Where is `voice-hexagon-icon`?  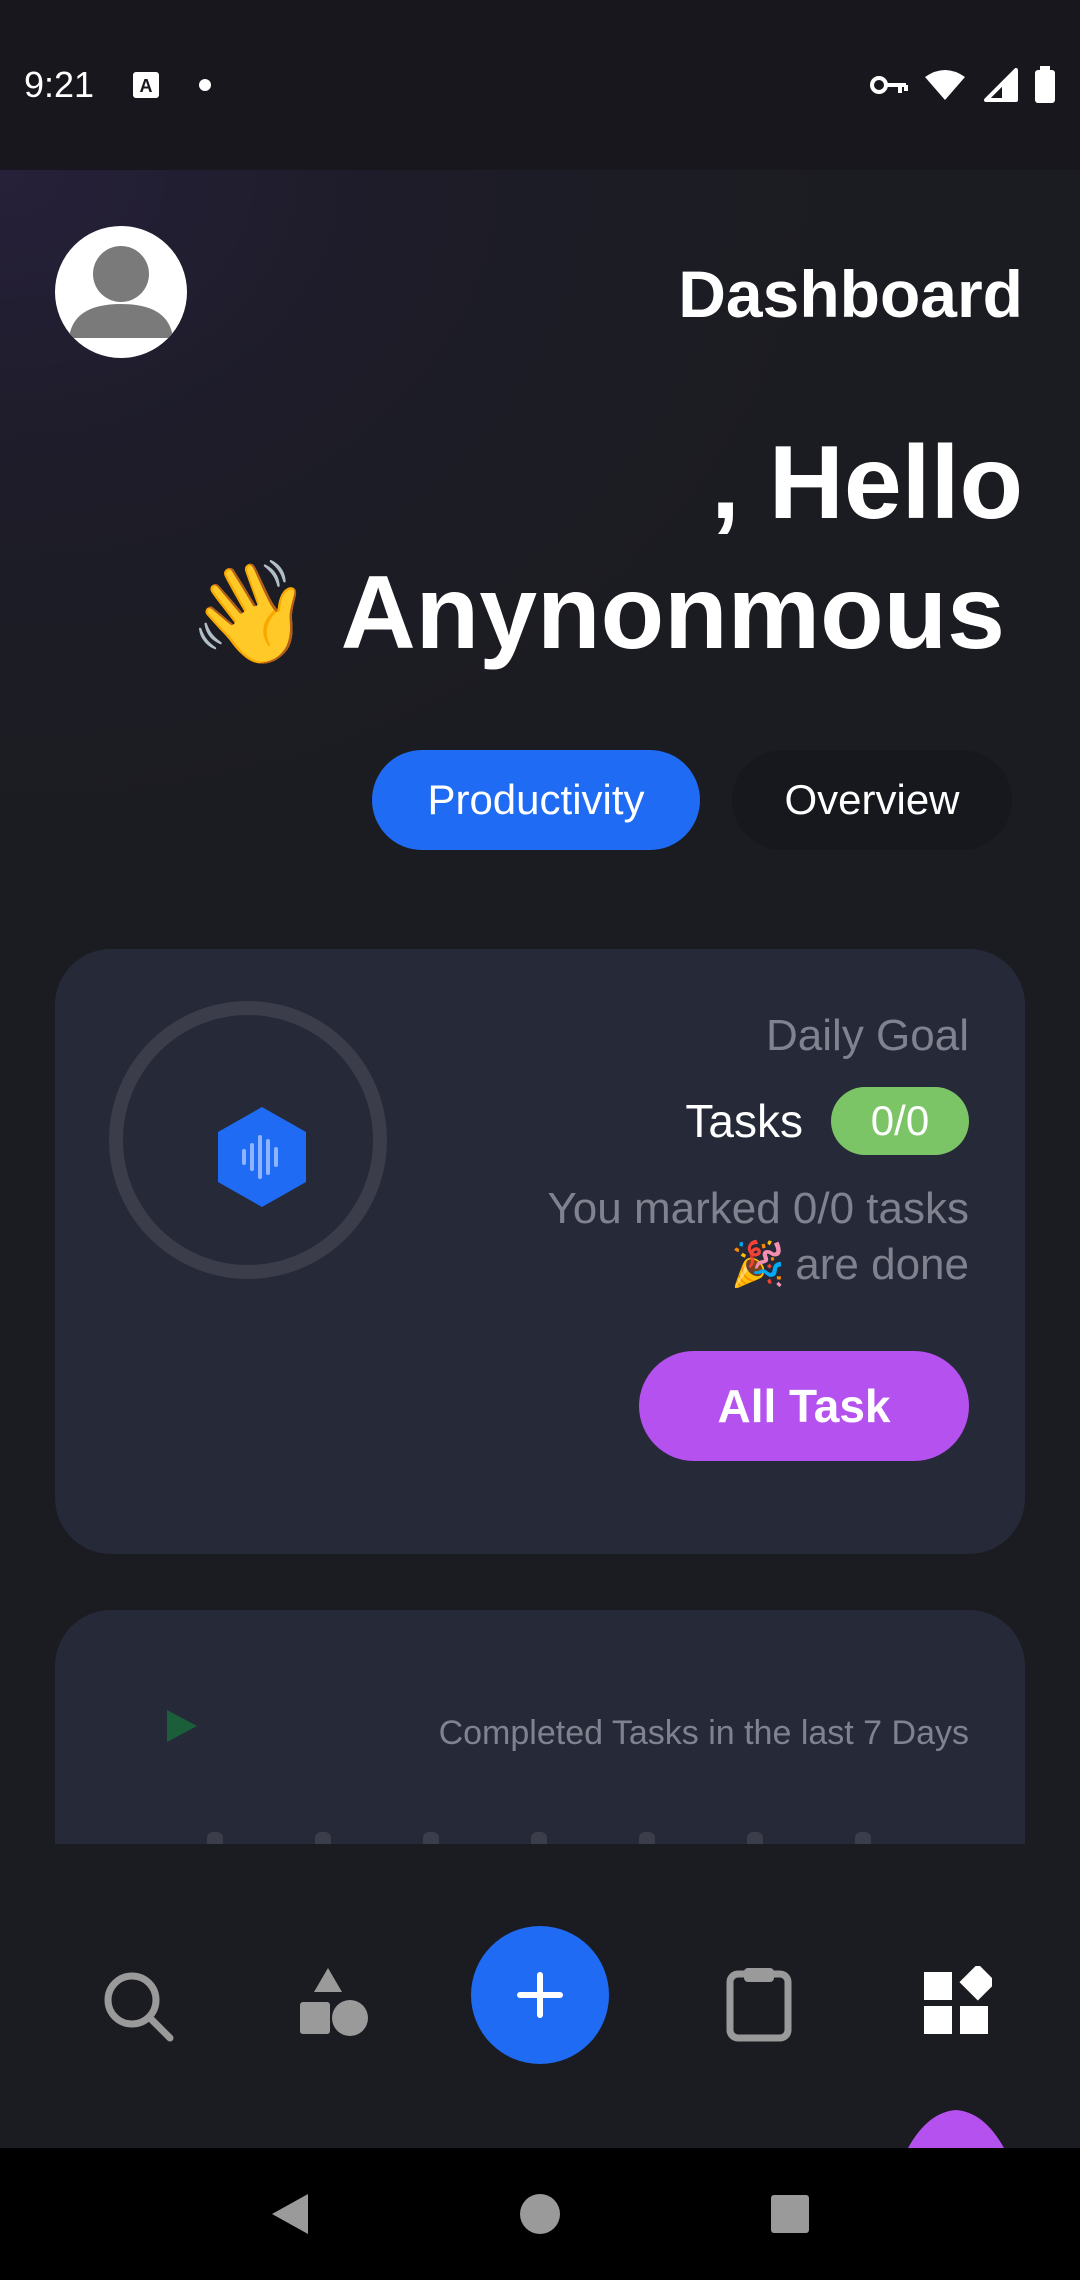 voice-hexagon-icon is located at coordinates (262, 1157).